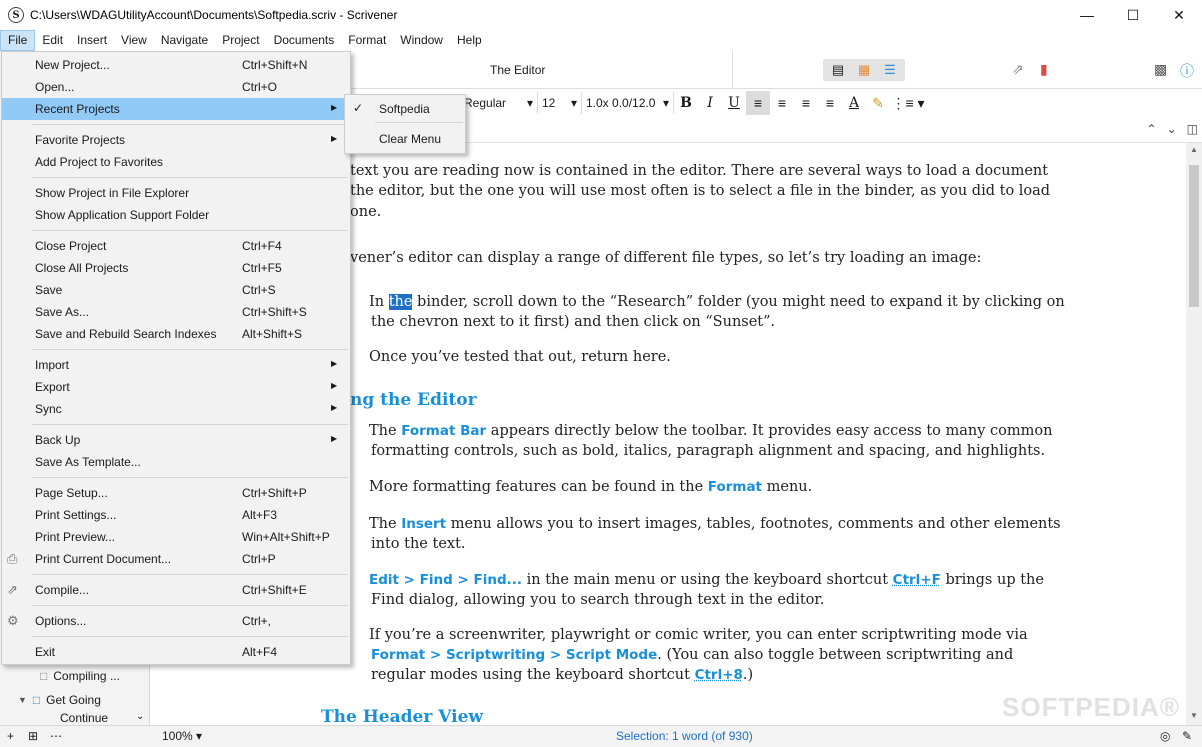 Image resolution: width=1202 pixels, height=747 pixels. Describe the element at coordinates (402, 716) in the screenshot. I see `section-heading: The Header View` at that location.